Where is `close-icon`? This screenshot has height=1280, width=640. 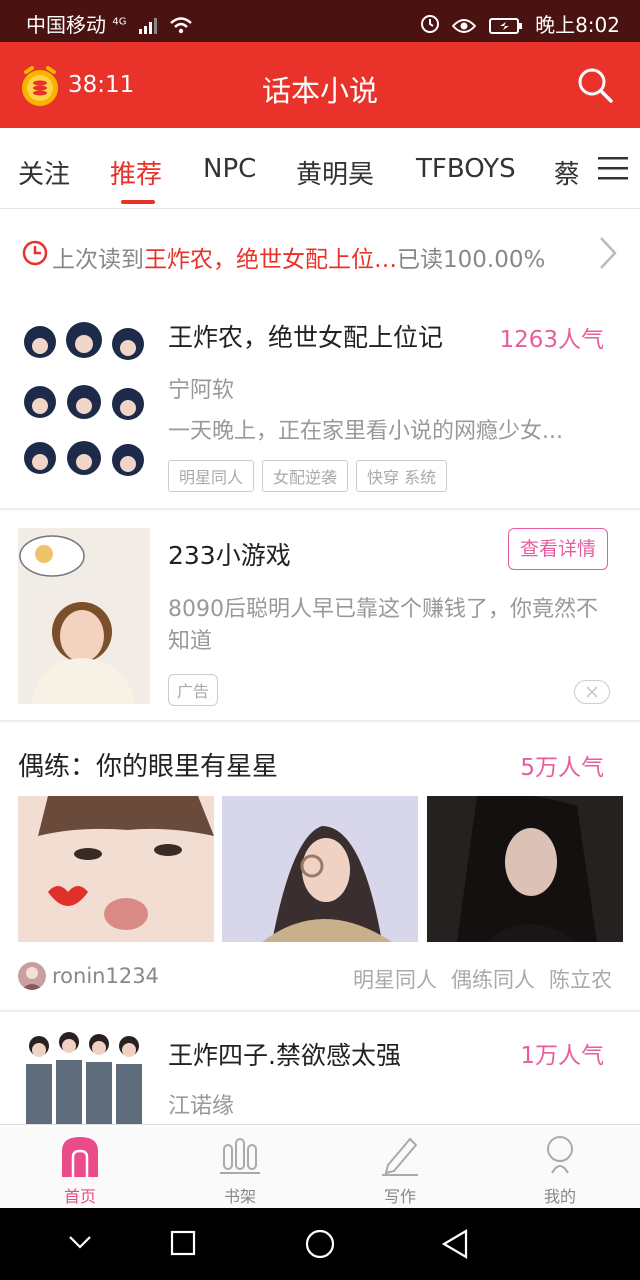
close-icon is located at coordinates (592, 692).